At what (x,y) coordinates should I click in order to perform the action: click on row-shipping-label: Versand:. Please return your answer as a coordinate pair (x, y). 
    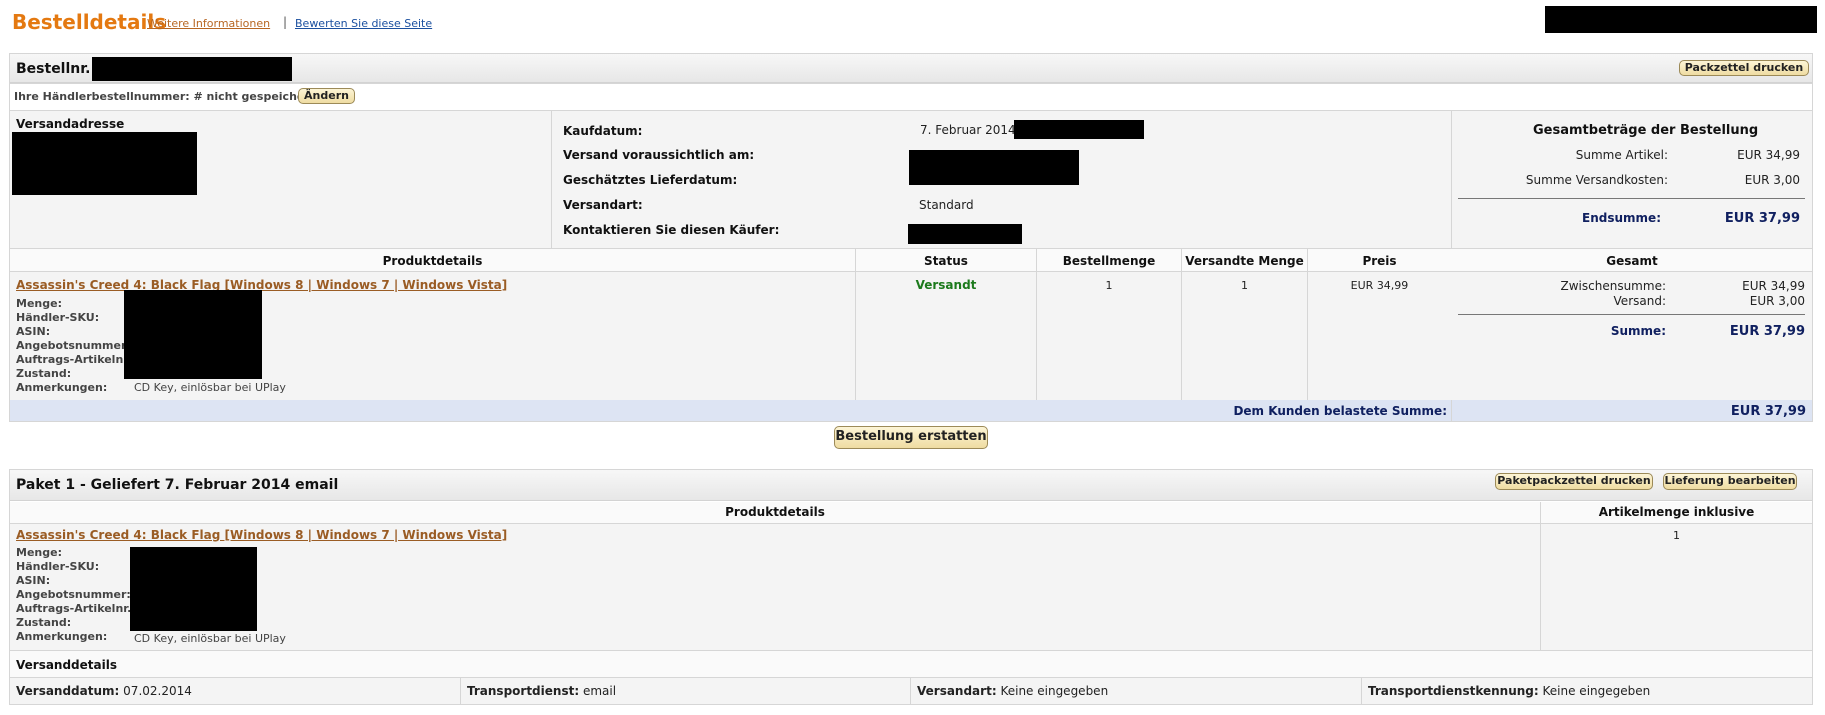
    Looking at the image, I should click on (1639, 301).